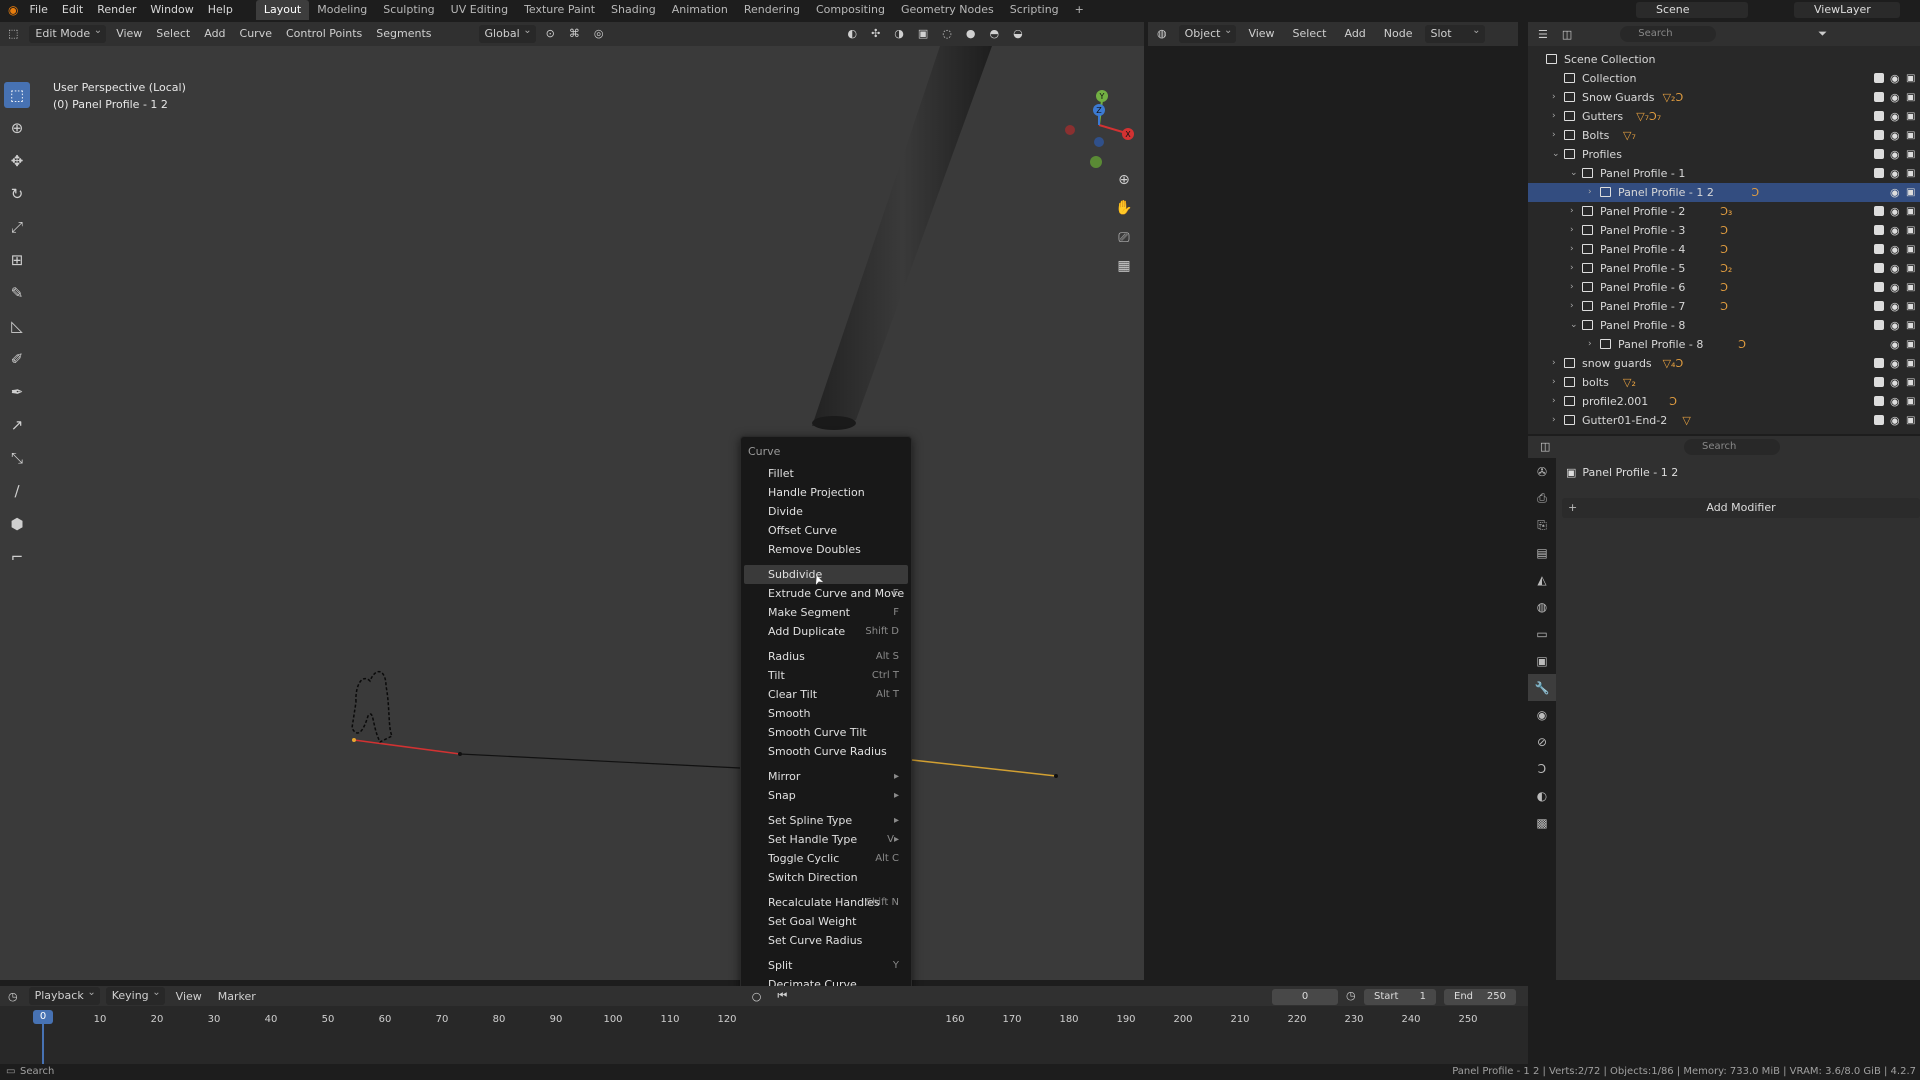 This screenshot has width=1920, height=1080. I want to click on proportional-edit-icon: ◎, so click(599, 34).